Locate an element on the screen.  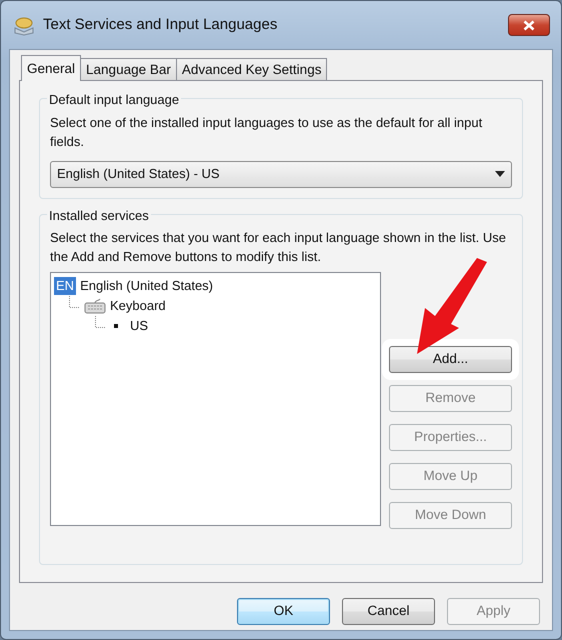
language-badge: EN is located at coordinates (65, 286).